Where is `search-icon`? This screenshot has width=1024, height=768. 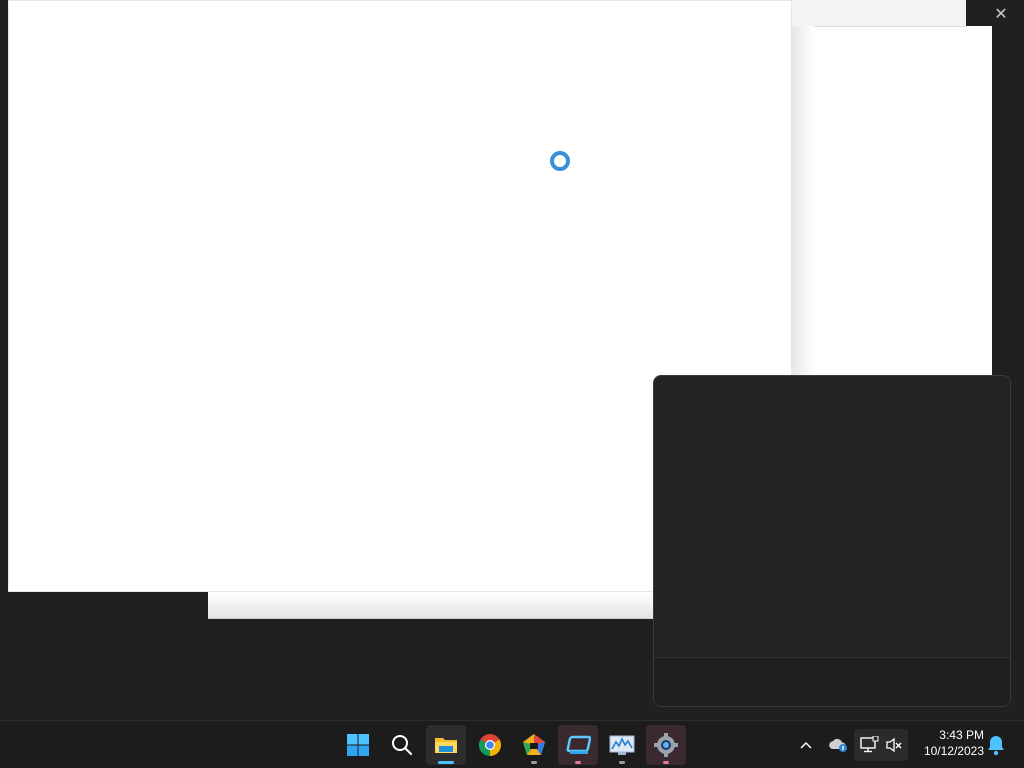
search-icon is located at coordinates (402, 745).